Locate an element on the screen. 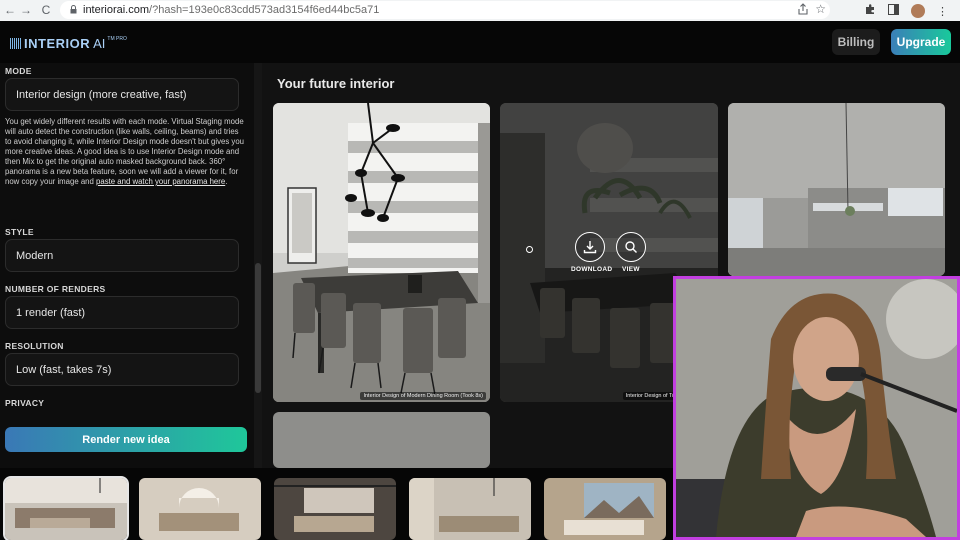 Image resolution: width=960 pixels, height=540 pixels. logo-bars-icon is located at coordinates (15, 43).